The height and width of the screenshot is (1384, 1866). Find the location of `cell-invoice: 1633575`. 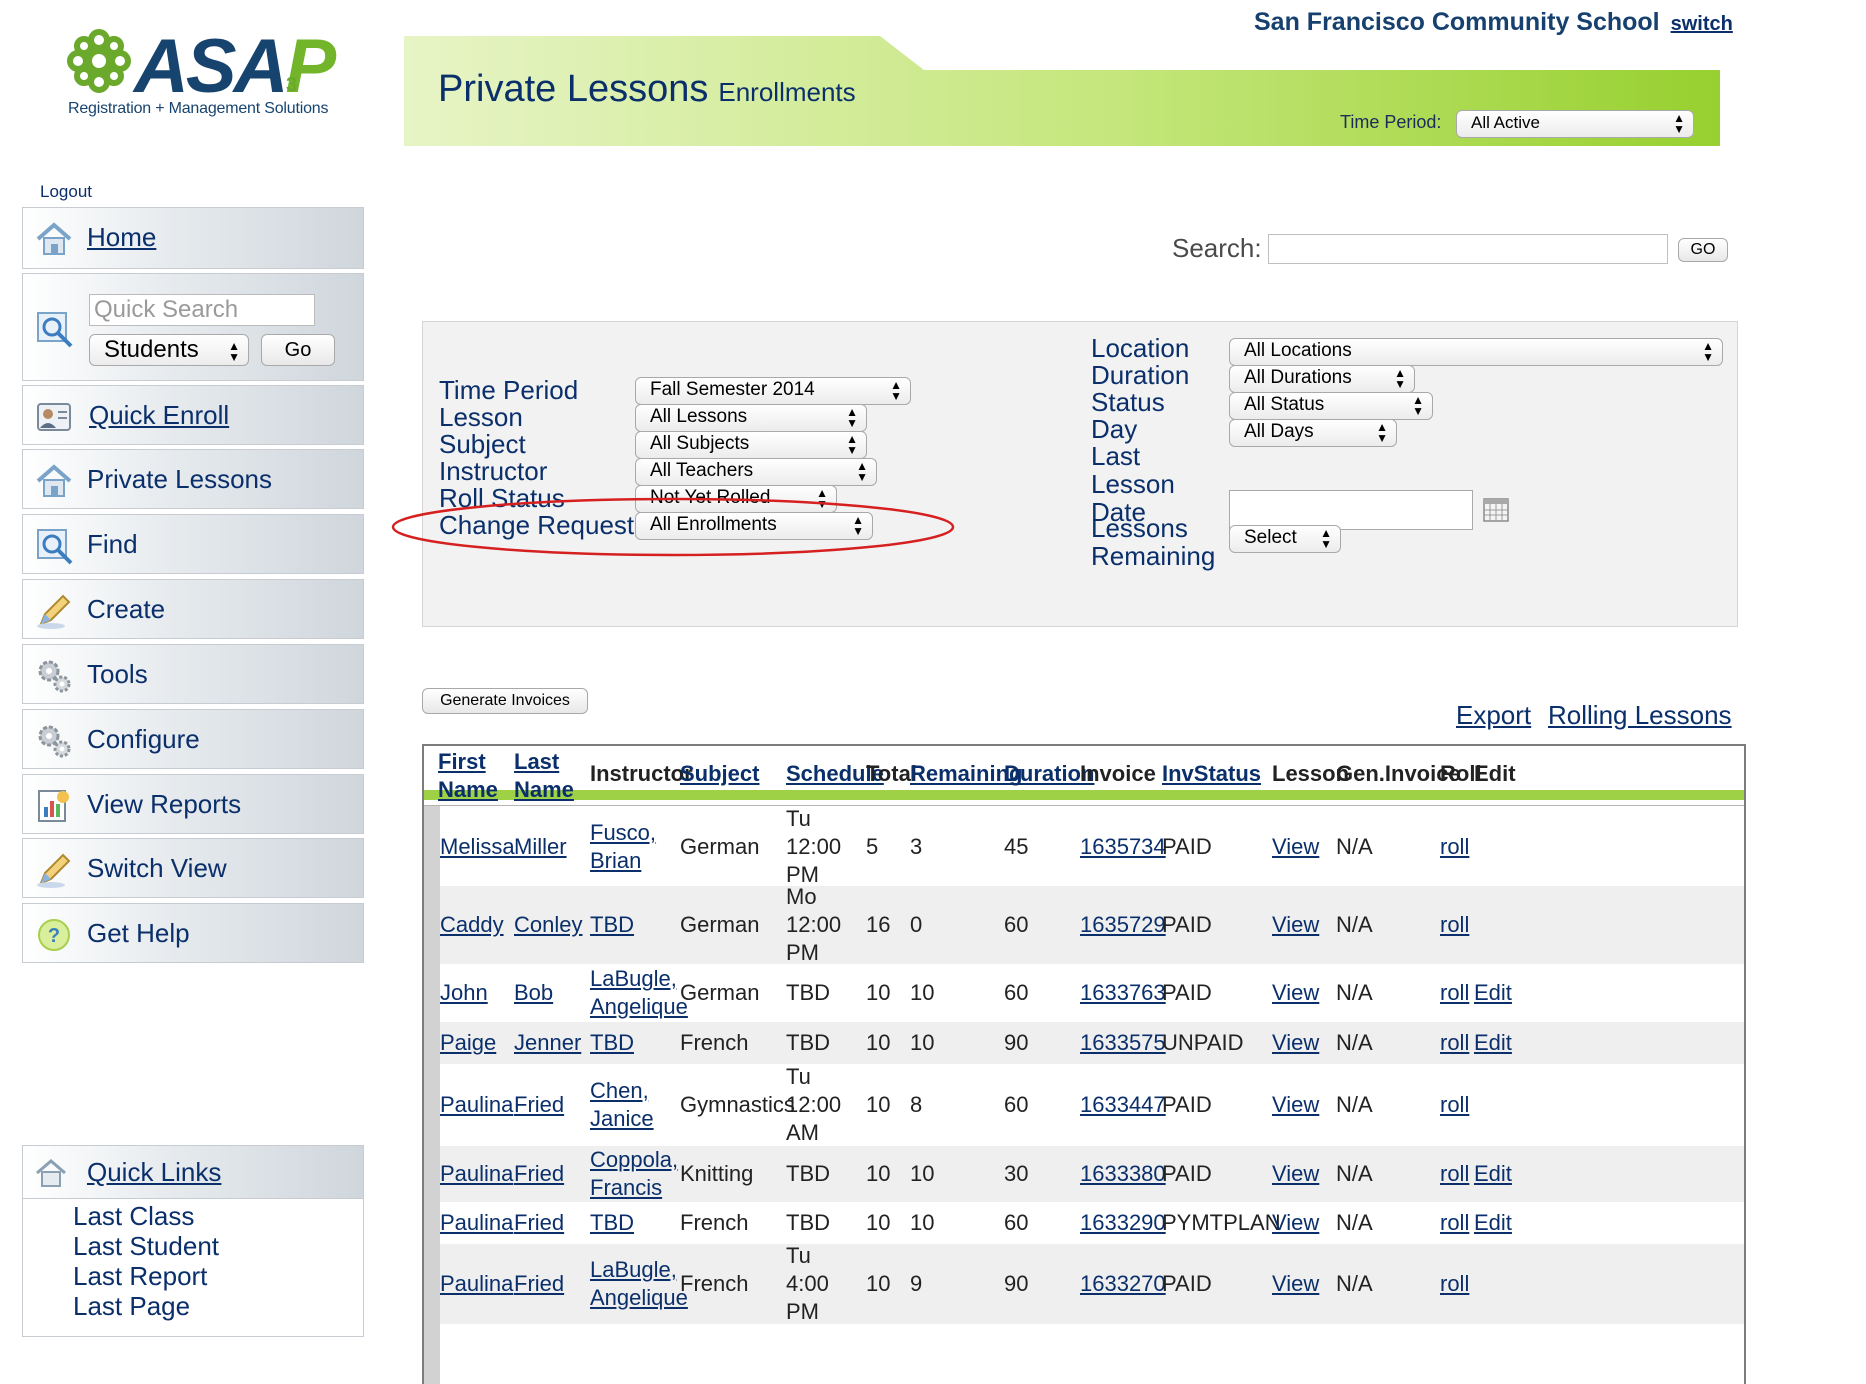

cell-invoice: 1633575 is located at coordinates (1123, 1043).